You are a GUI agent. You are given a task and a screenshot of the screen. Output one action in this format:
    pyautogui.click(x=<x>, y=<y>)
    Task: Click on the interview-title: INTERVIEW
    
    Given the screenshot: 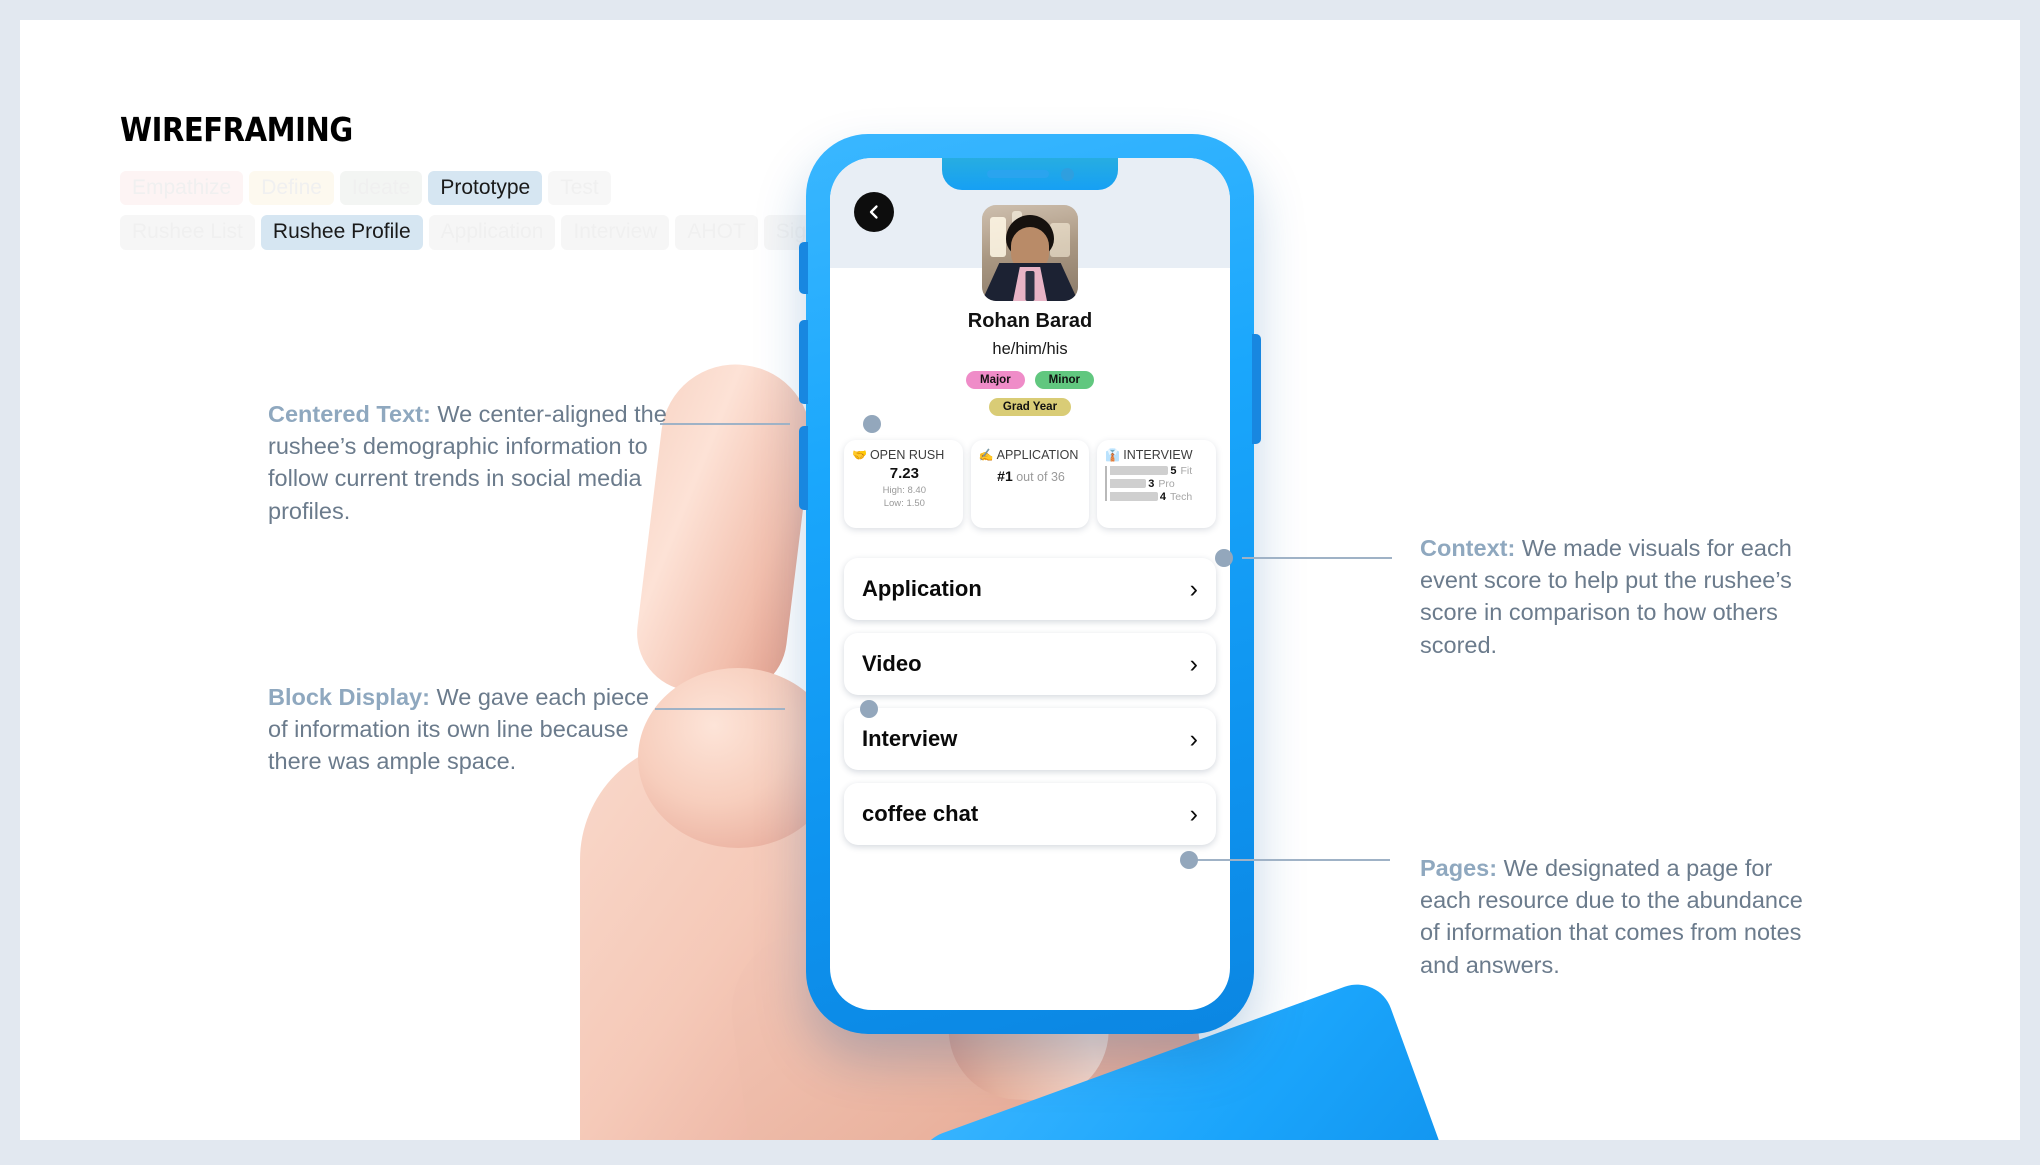 What is the action you would take?
    pyautogui.click(x=1158, y=455)
    